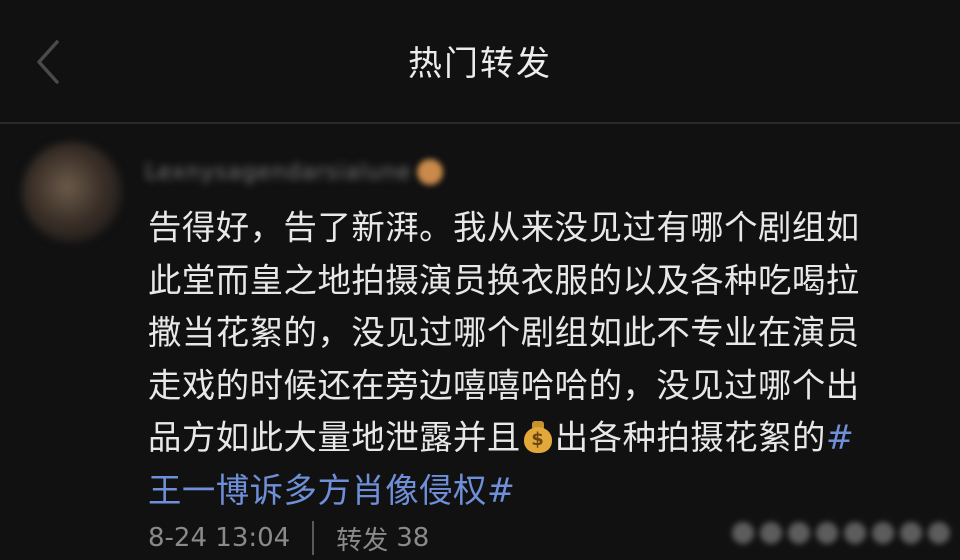  What do you see at coordinates (543, 491) in the screenshot?
I see `post-text-line: 王一博诉多方肖像侵权#` at bounding box center [543, 491].